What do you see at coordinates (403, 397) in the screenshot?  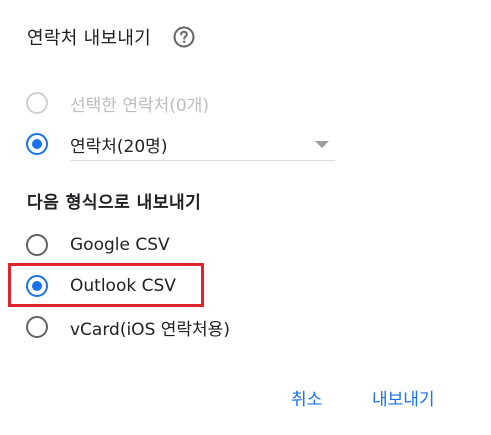 I see `export-button: 내보내기` at bounding box center [403, 397].